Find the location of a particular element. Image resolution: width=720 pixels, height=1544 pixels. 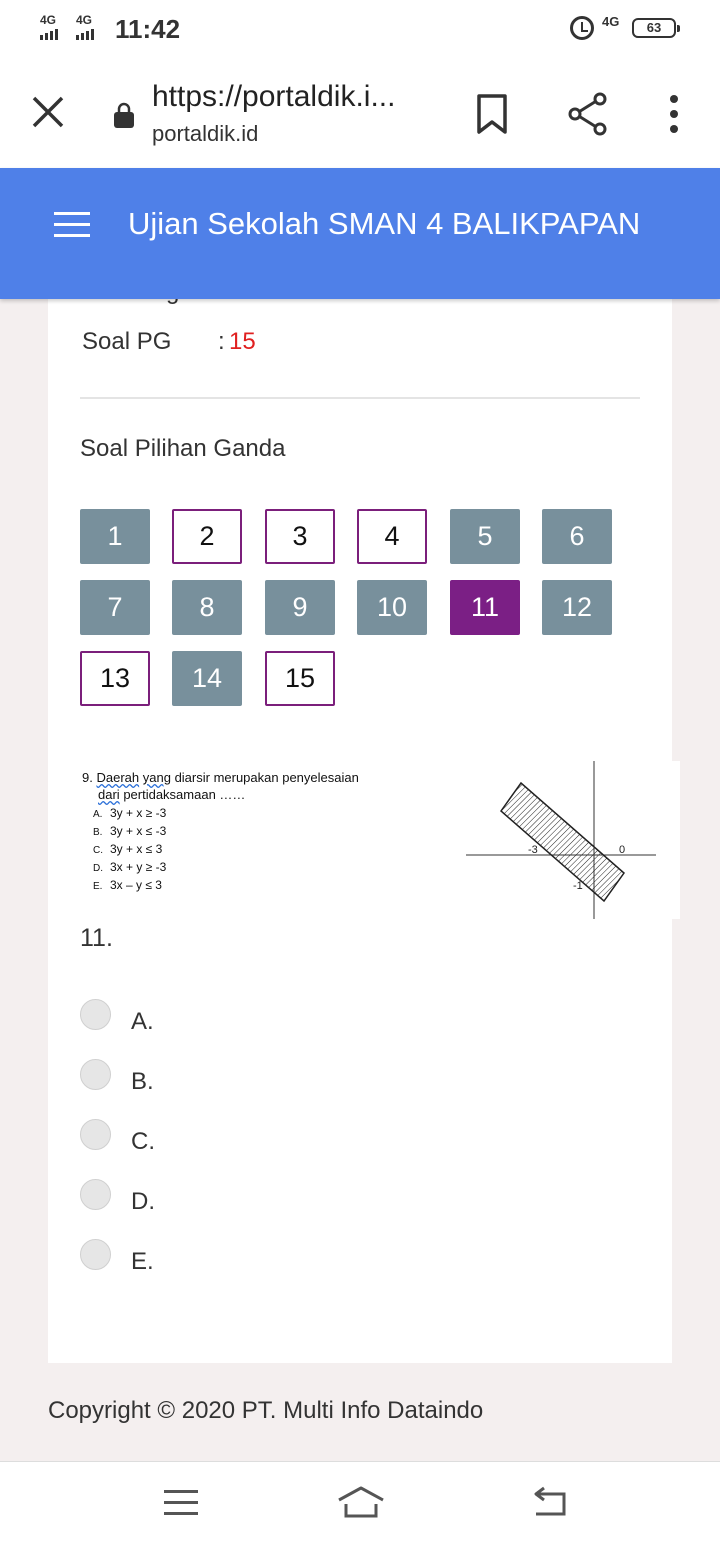

question-image-option: B. 3y + x ≤ -3 is located at coordinates (129, 831).